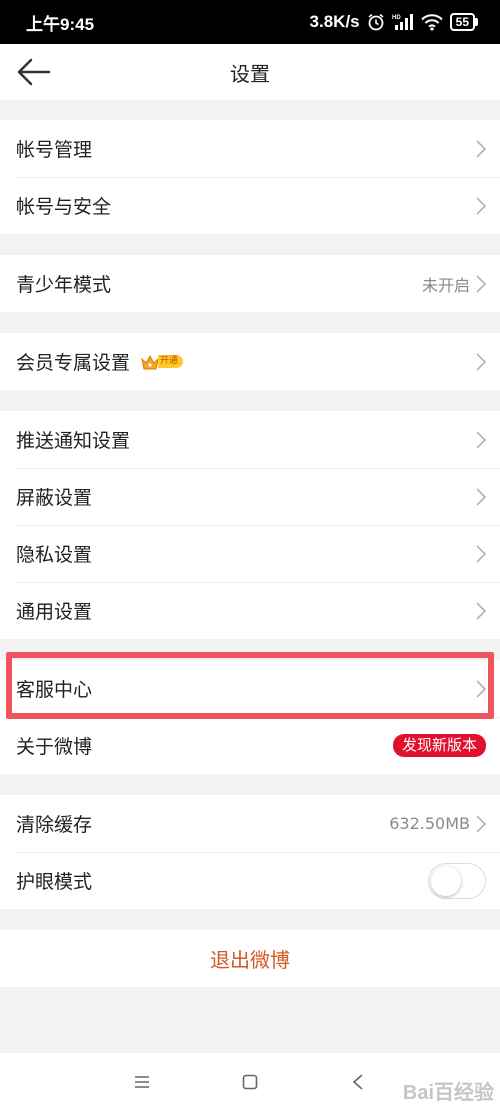  I want to click on account-group: 帐号管理 帐号与安全, so click(250, 177).